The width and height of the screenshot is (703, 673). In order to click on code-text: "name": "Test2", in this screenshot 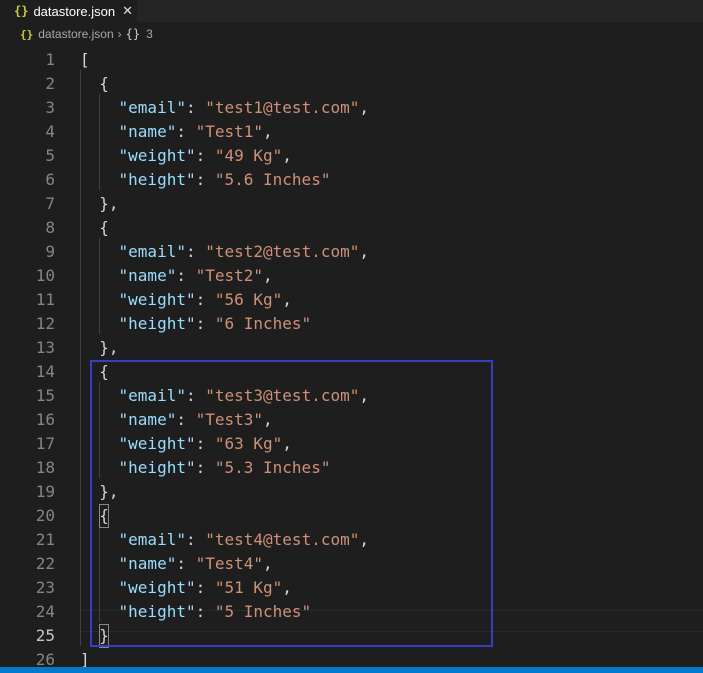, I will do `click(176, 276)`.